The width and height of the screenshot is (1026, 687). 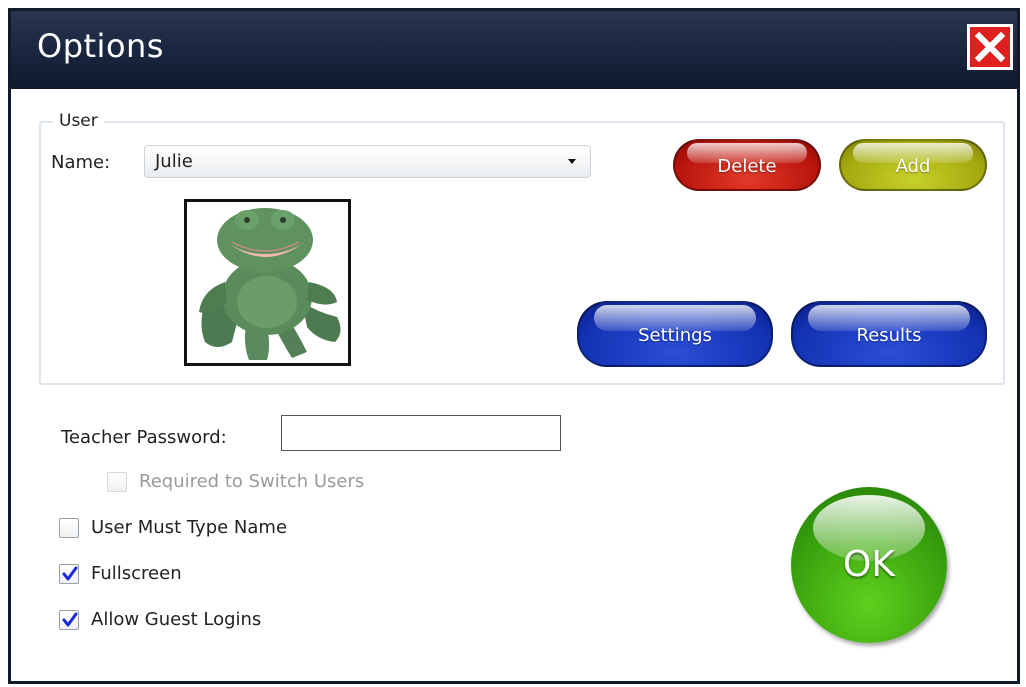 I want to click on settings-button-label: Settings, so click(x=675, y=335).